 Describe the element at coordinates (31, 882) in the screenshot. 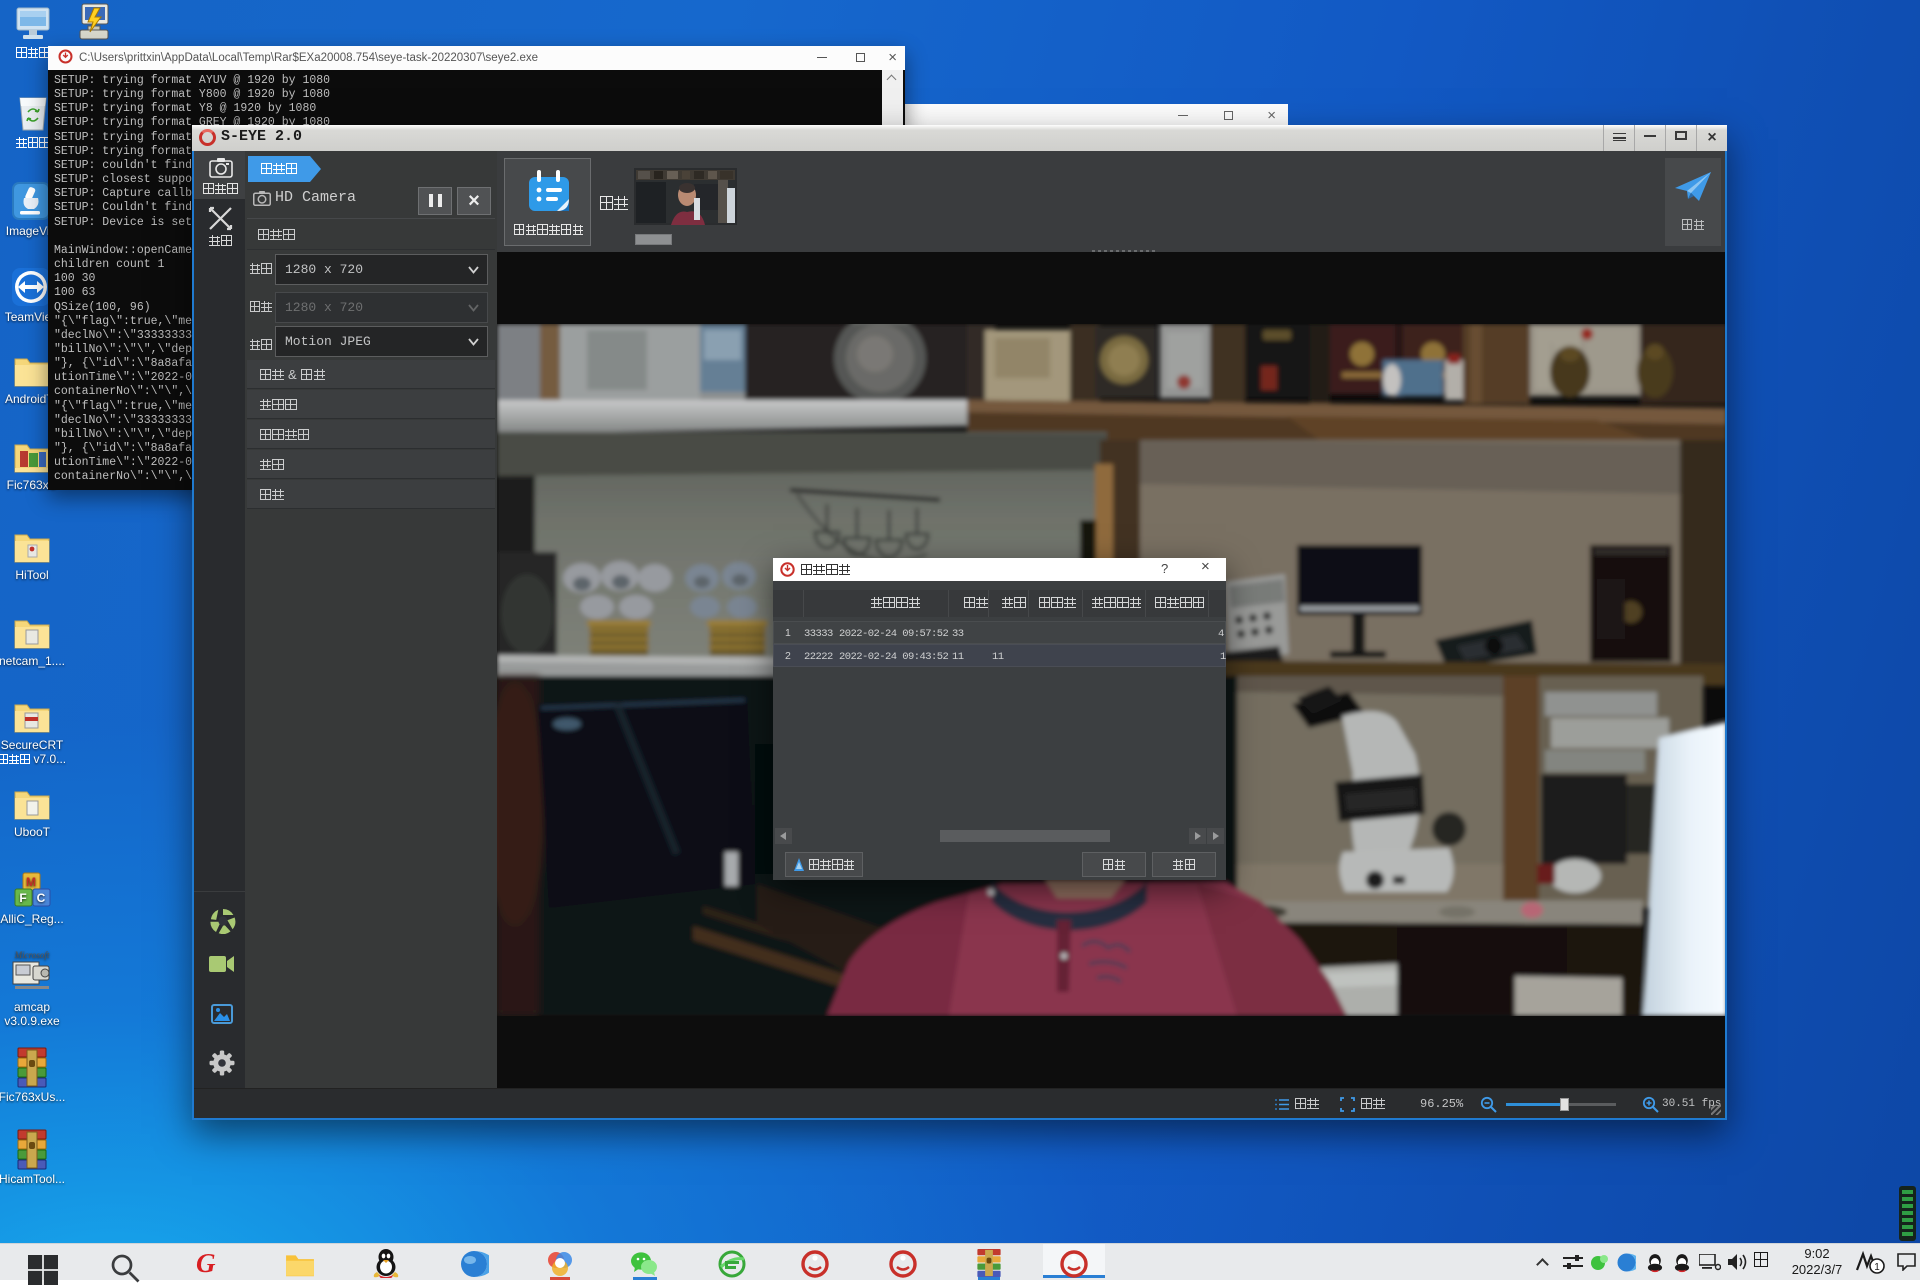

I see `svg-text: M` at that location.